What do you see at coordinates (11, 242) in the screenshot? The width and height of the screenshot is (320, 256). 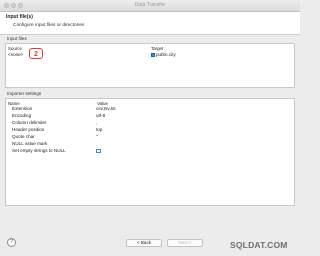 I see `help-icon: ?` at bounding box center [11, 242].